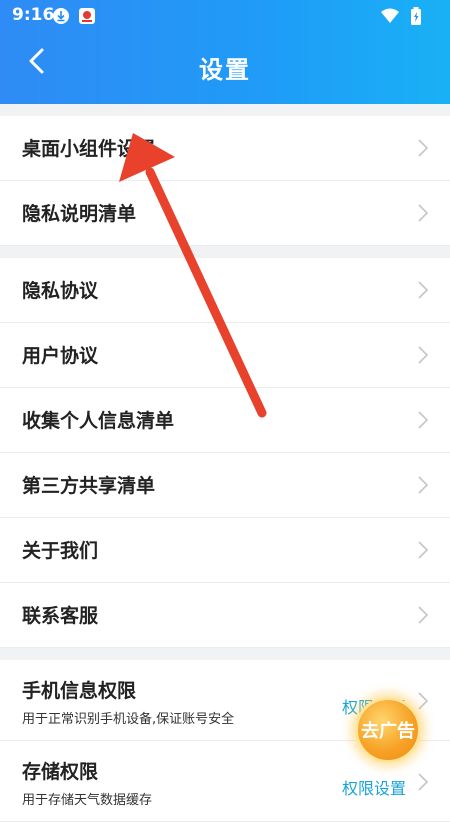 The image size is (450, 822). What do you see at coordinates (225, 213) in the screenshot?
I see `privacy-list-item: 隐私说明清单` at bounding box center [225, 213].